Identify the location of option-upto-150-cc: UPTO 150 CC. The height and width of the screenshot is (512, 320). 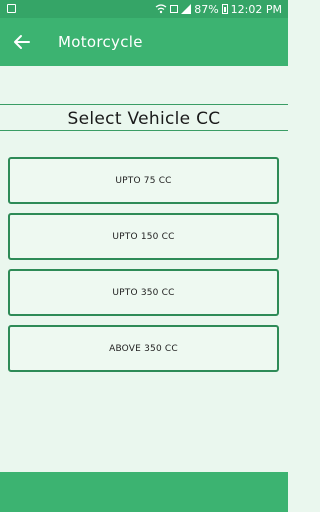
(143, 236).